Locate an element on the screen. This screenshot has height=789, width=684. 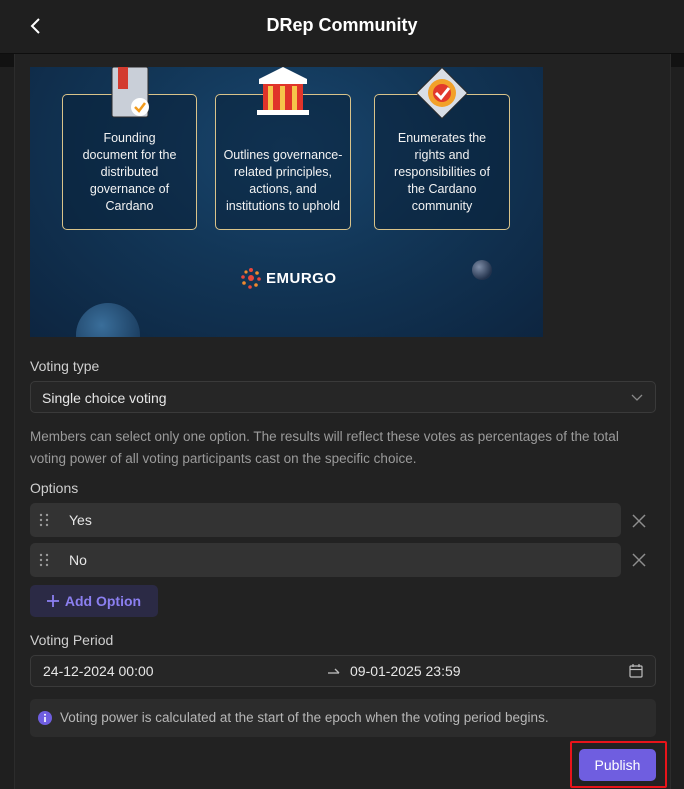
add-option-button: Add Option is located at coordinates (94, 601).